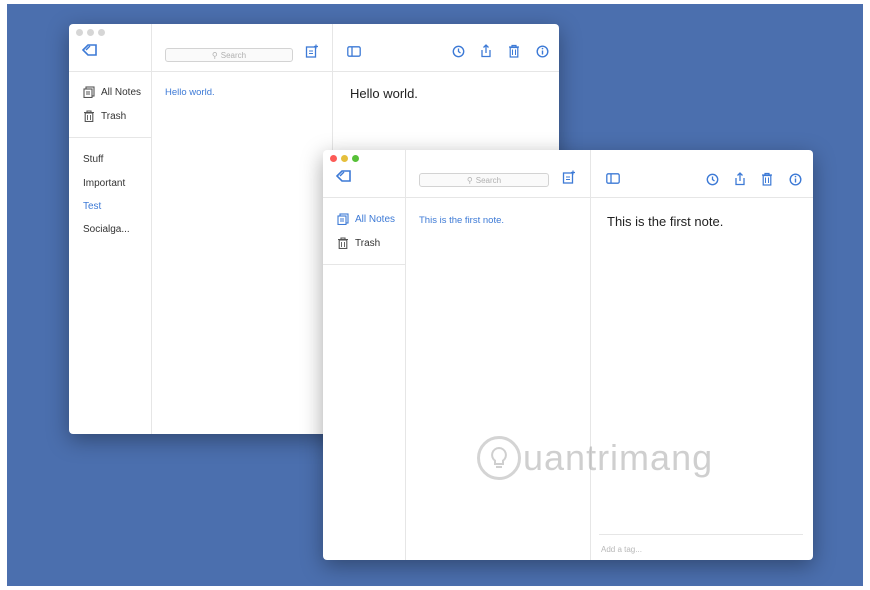 This screenshot has width=870, height=590. Describe the element at coordinates (701, 534) in the screenshot. I see `tag-bar-separator` at that location.